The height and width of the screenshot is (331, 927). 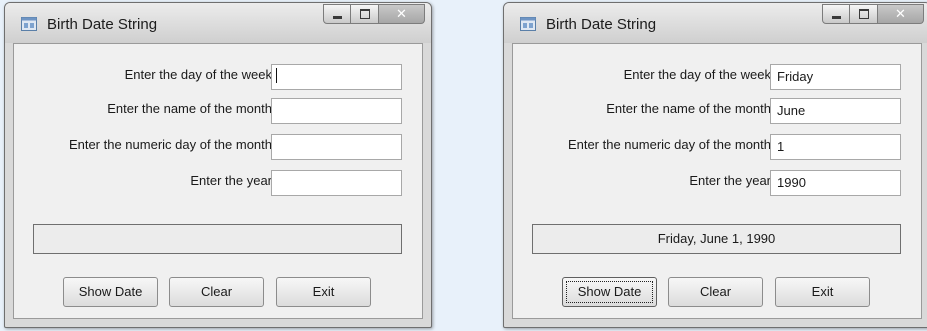 What do you see at coordinates (835, 147) in the screenshot?
I see `numeric-day-input: 1` at bounding box center [835, 147].